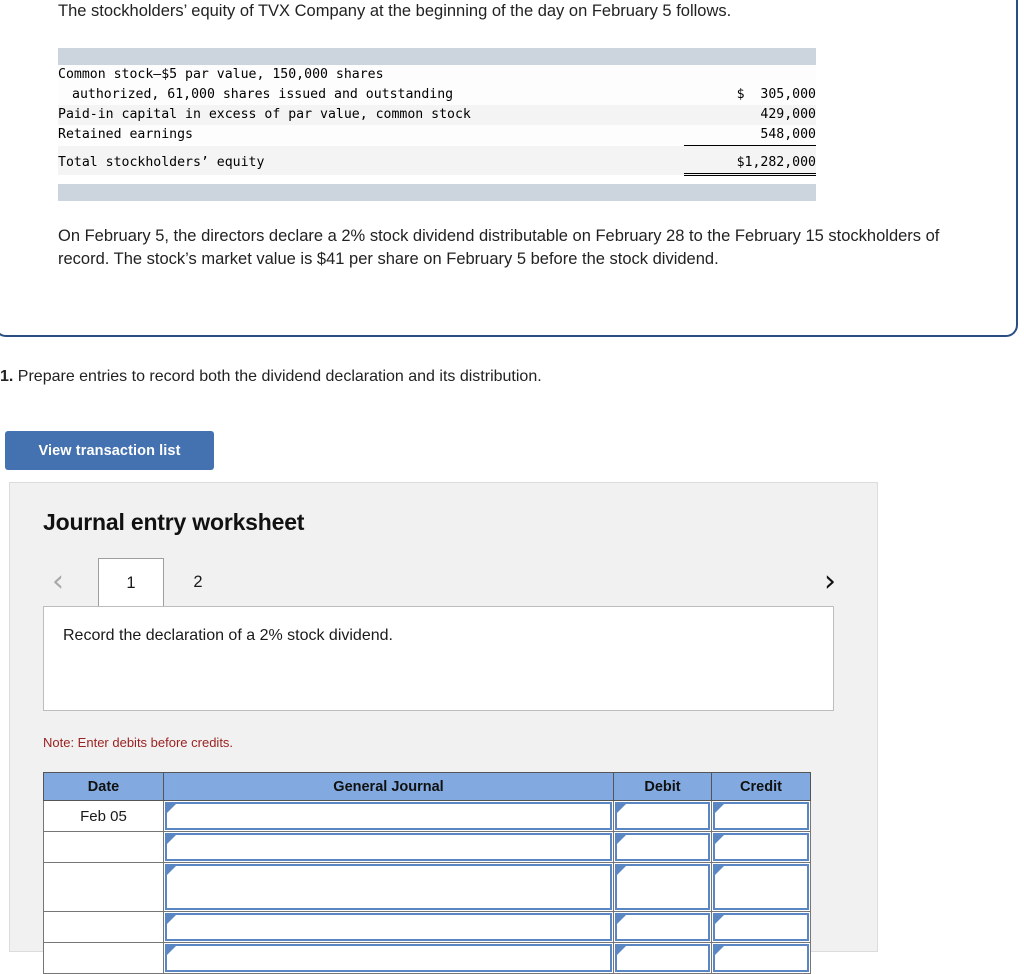 The height and width of the screenshot is (974, 1024). Describe the element at coordinates (103, 786) in the screenshot. I see `column-header-date: Date` at that location.